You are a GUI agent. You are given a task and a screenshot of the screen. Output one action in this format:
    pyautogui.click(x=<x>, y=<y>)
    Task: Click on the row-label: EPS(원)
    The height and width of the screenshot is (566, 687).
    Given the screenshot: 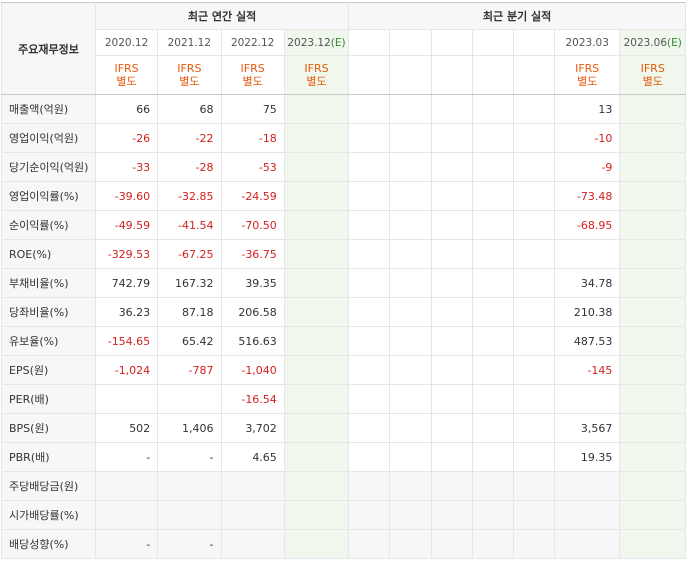 What is the action you would take?
    pyautogui.click(x=48, y=370)
    